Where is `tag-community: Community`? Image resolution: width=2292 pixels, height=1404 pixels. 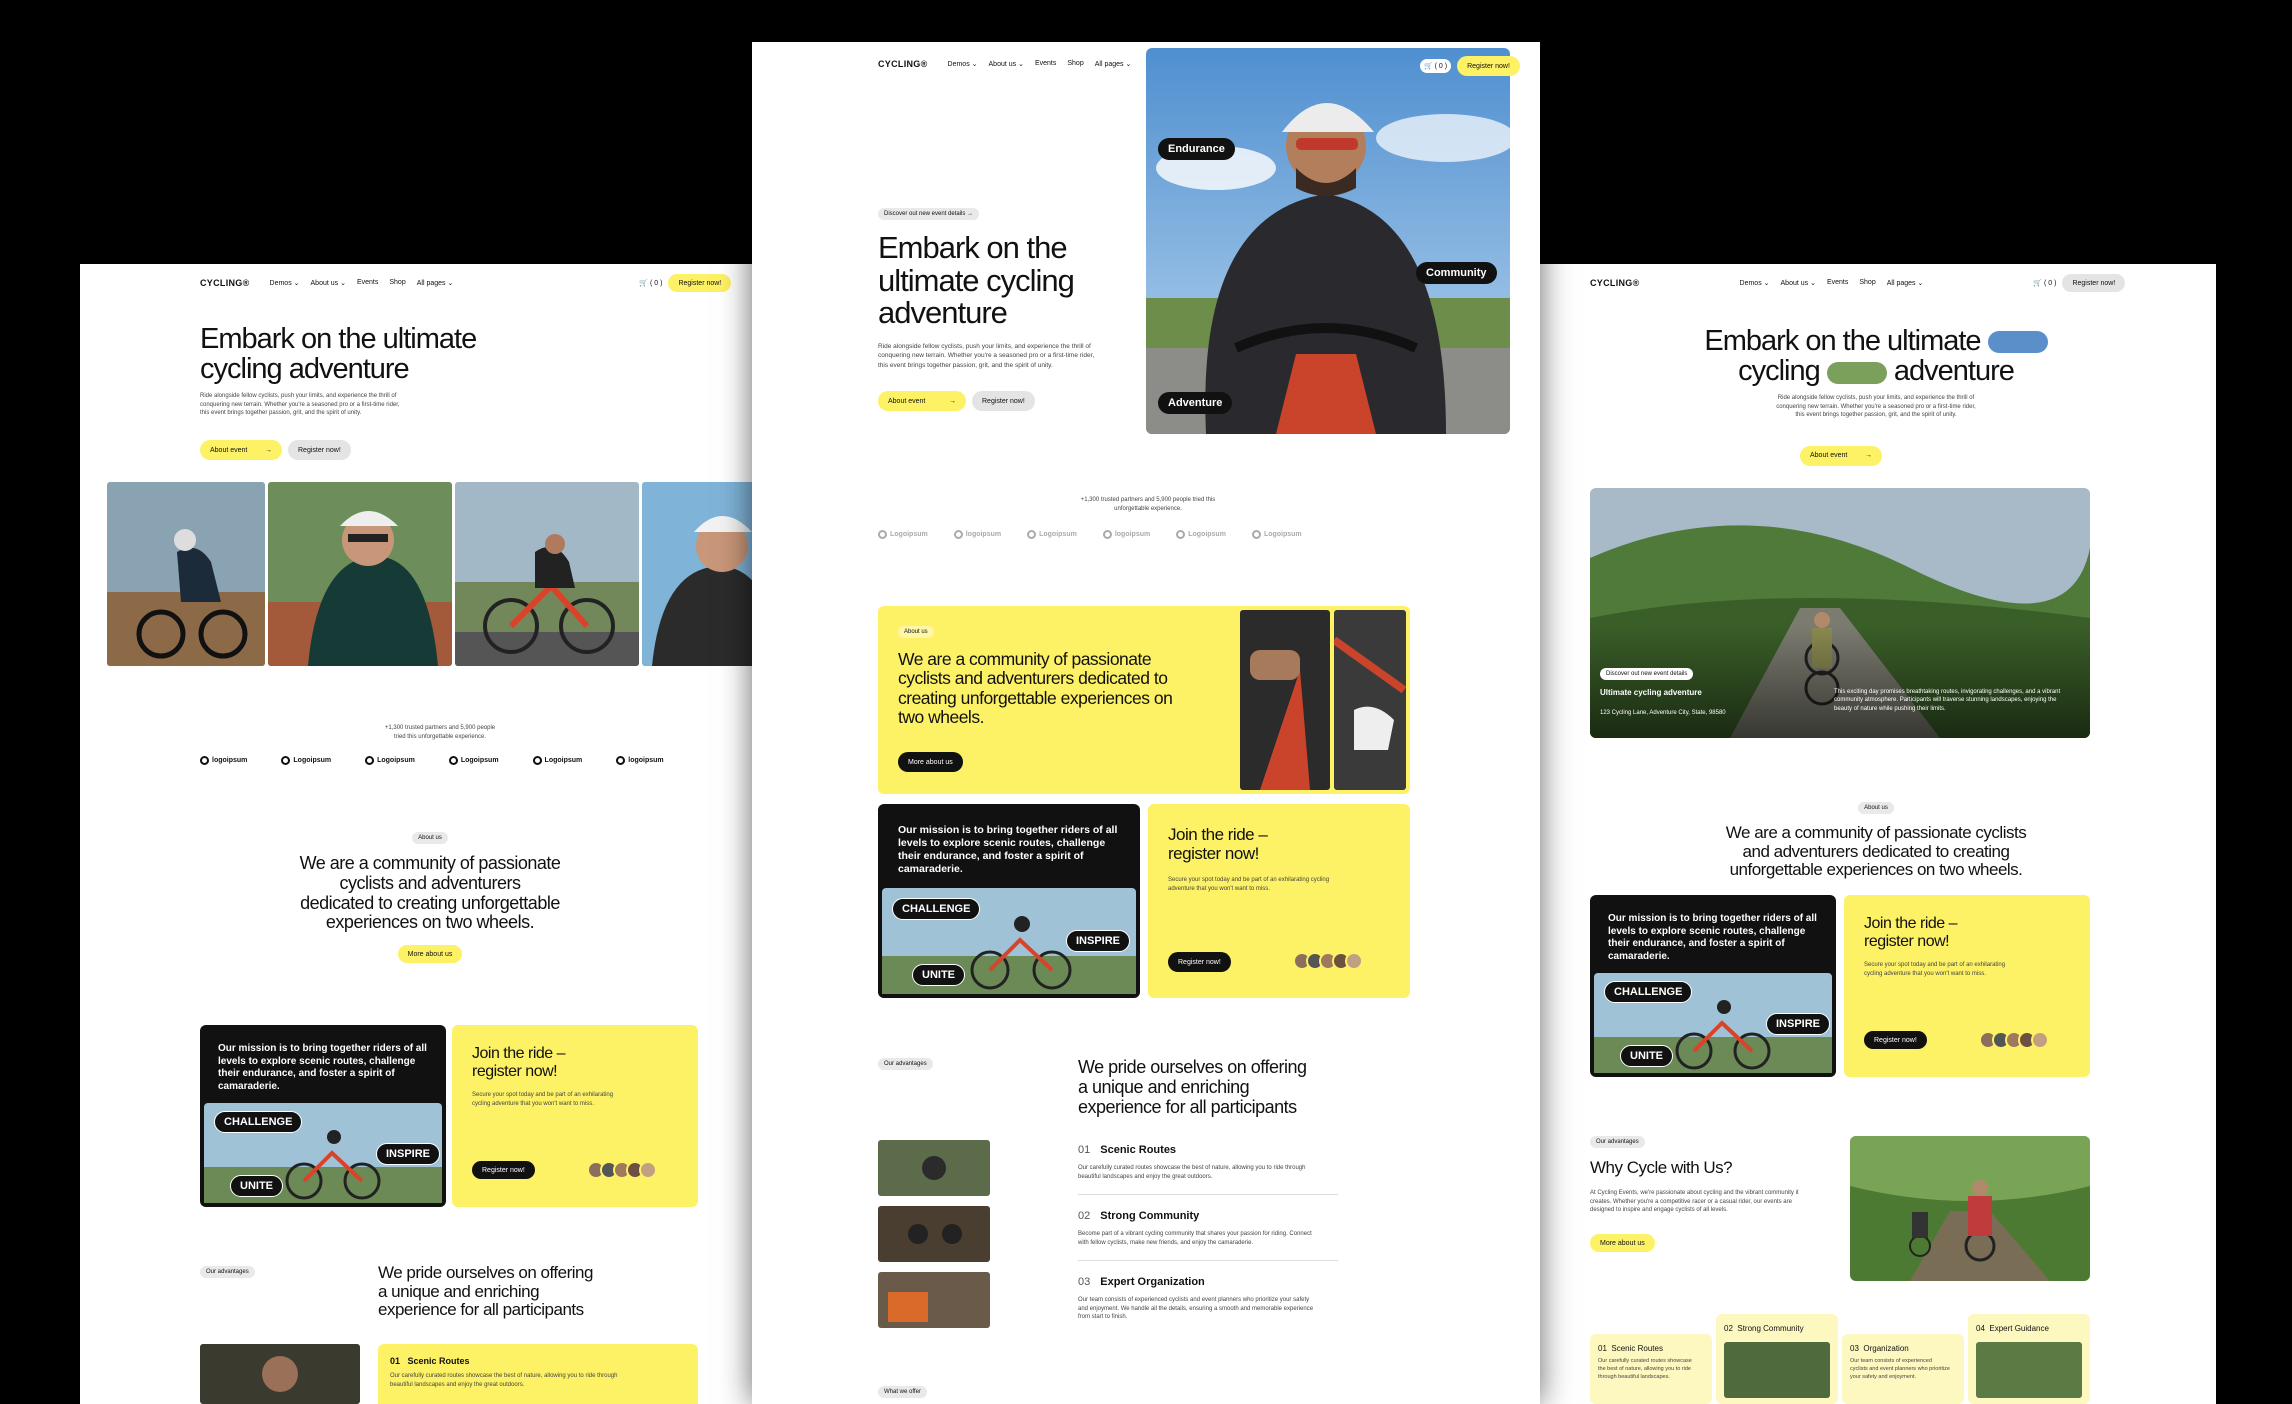 tag-community: Community is located at coordinates (1456, 273).